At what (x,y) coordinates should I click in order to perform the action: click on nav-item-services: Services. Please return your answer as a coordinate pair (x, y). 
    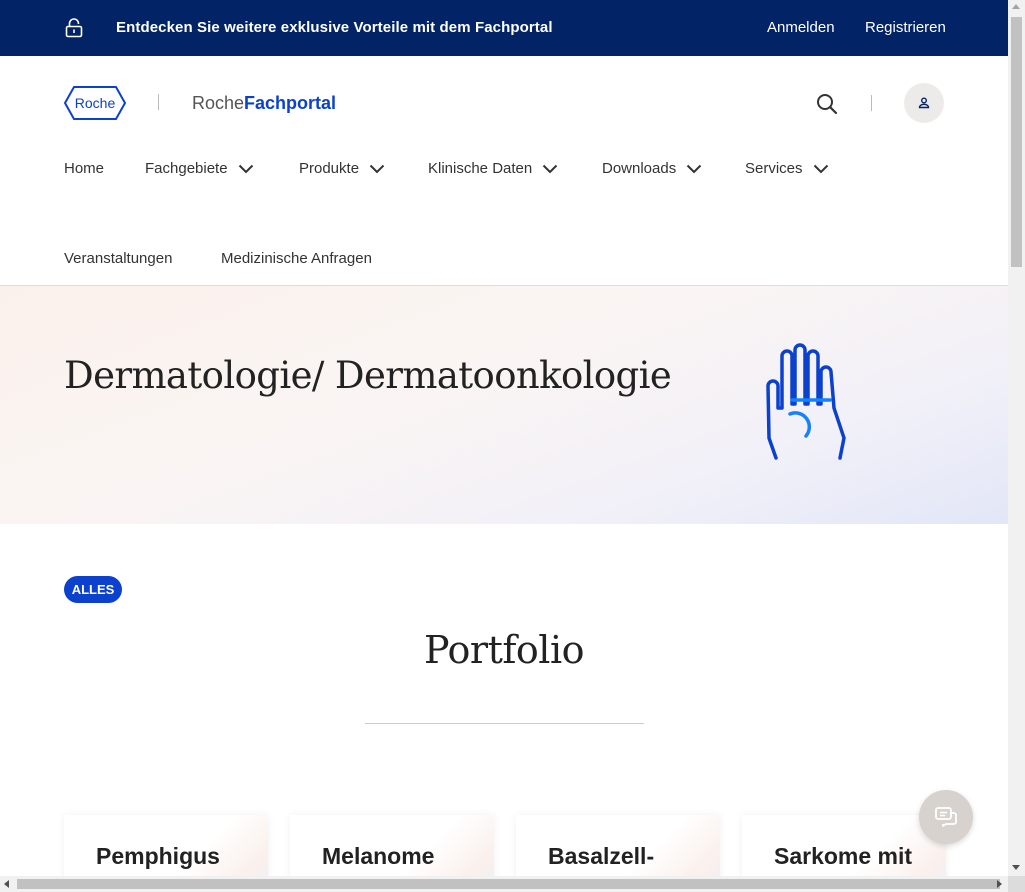
    Looking at the image, I should click on (787, 168).